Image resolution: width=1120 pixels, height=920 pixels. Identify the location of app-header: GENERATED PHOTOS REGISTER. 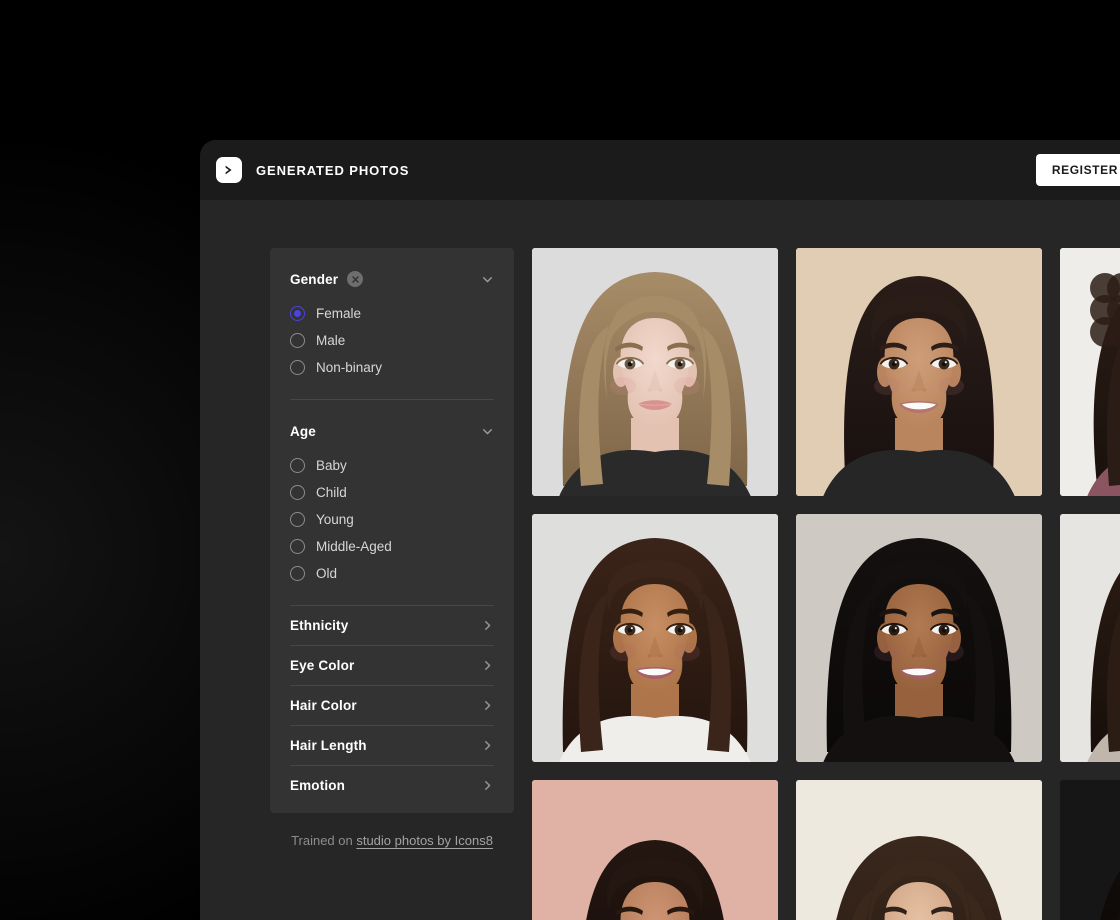
(660, 170).